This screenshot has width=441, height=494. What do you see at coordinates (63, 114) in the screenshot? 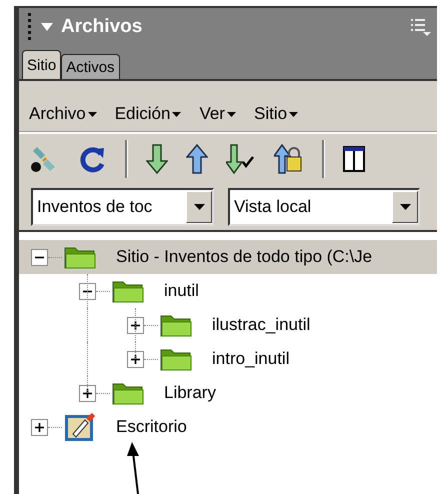
I see `menu-item: Archivo` at bounding box center [63, 114].